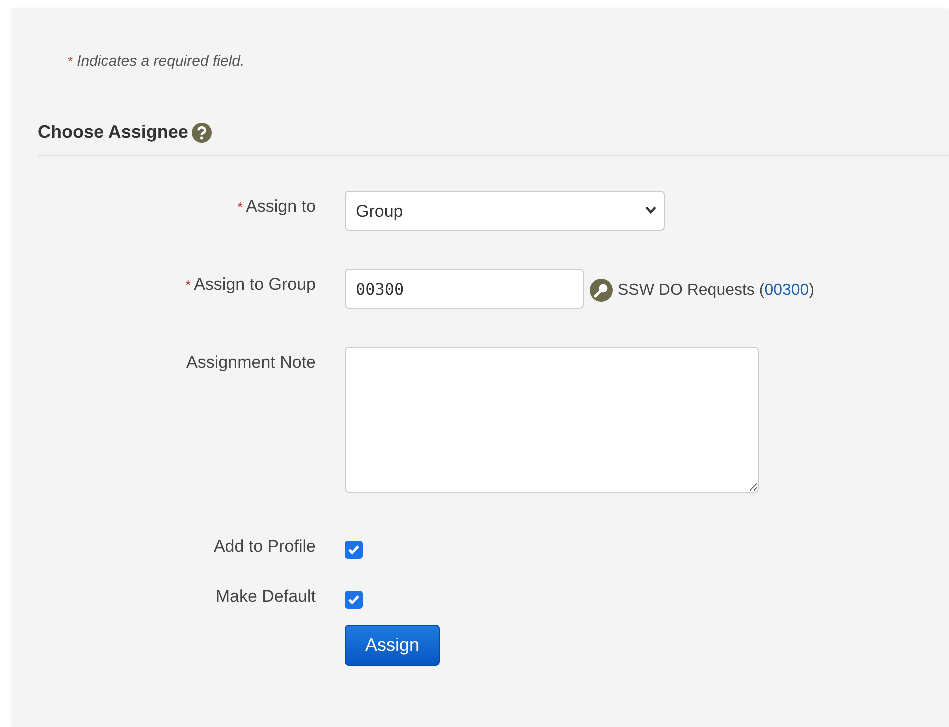 This screenshot has width=949, height=727. What do you see at coordinates (392, 645) in the screenshot?
I see `assign-button: Assign` at bounding box center [392, 645].